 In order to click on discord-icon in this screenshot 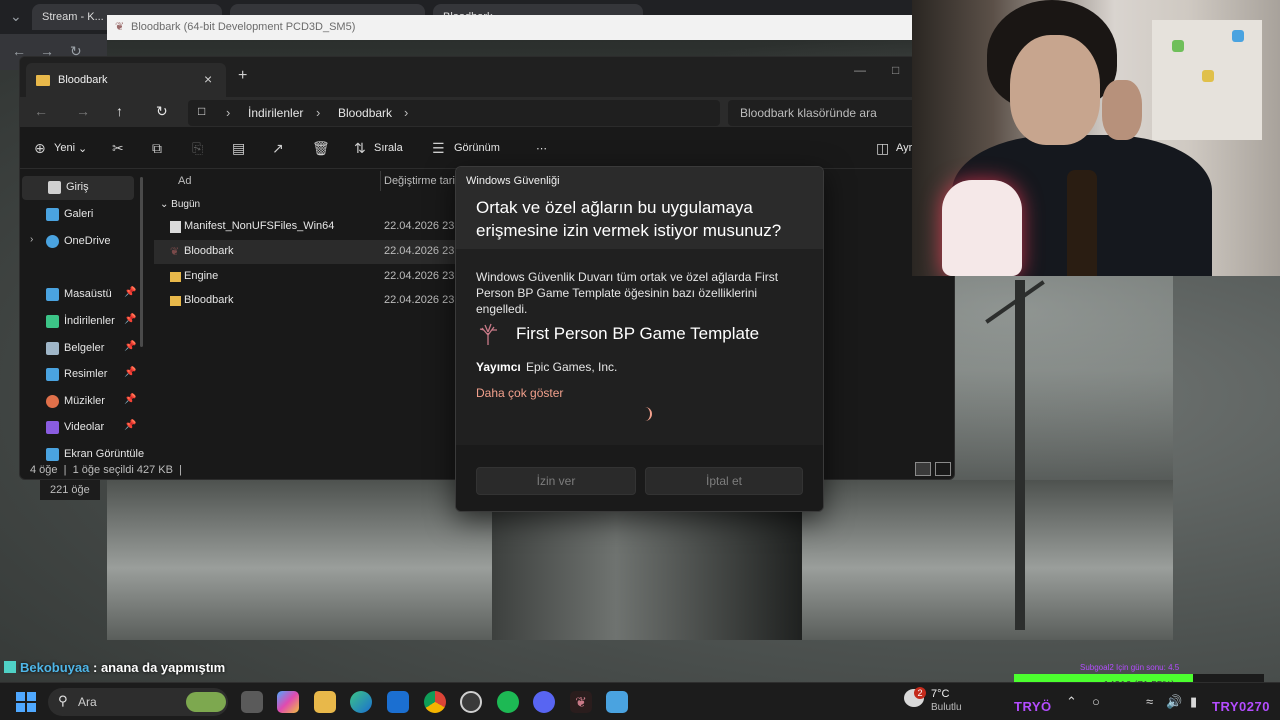, I will do `click(544, 702)`.